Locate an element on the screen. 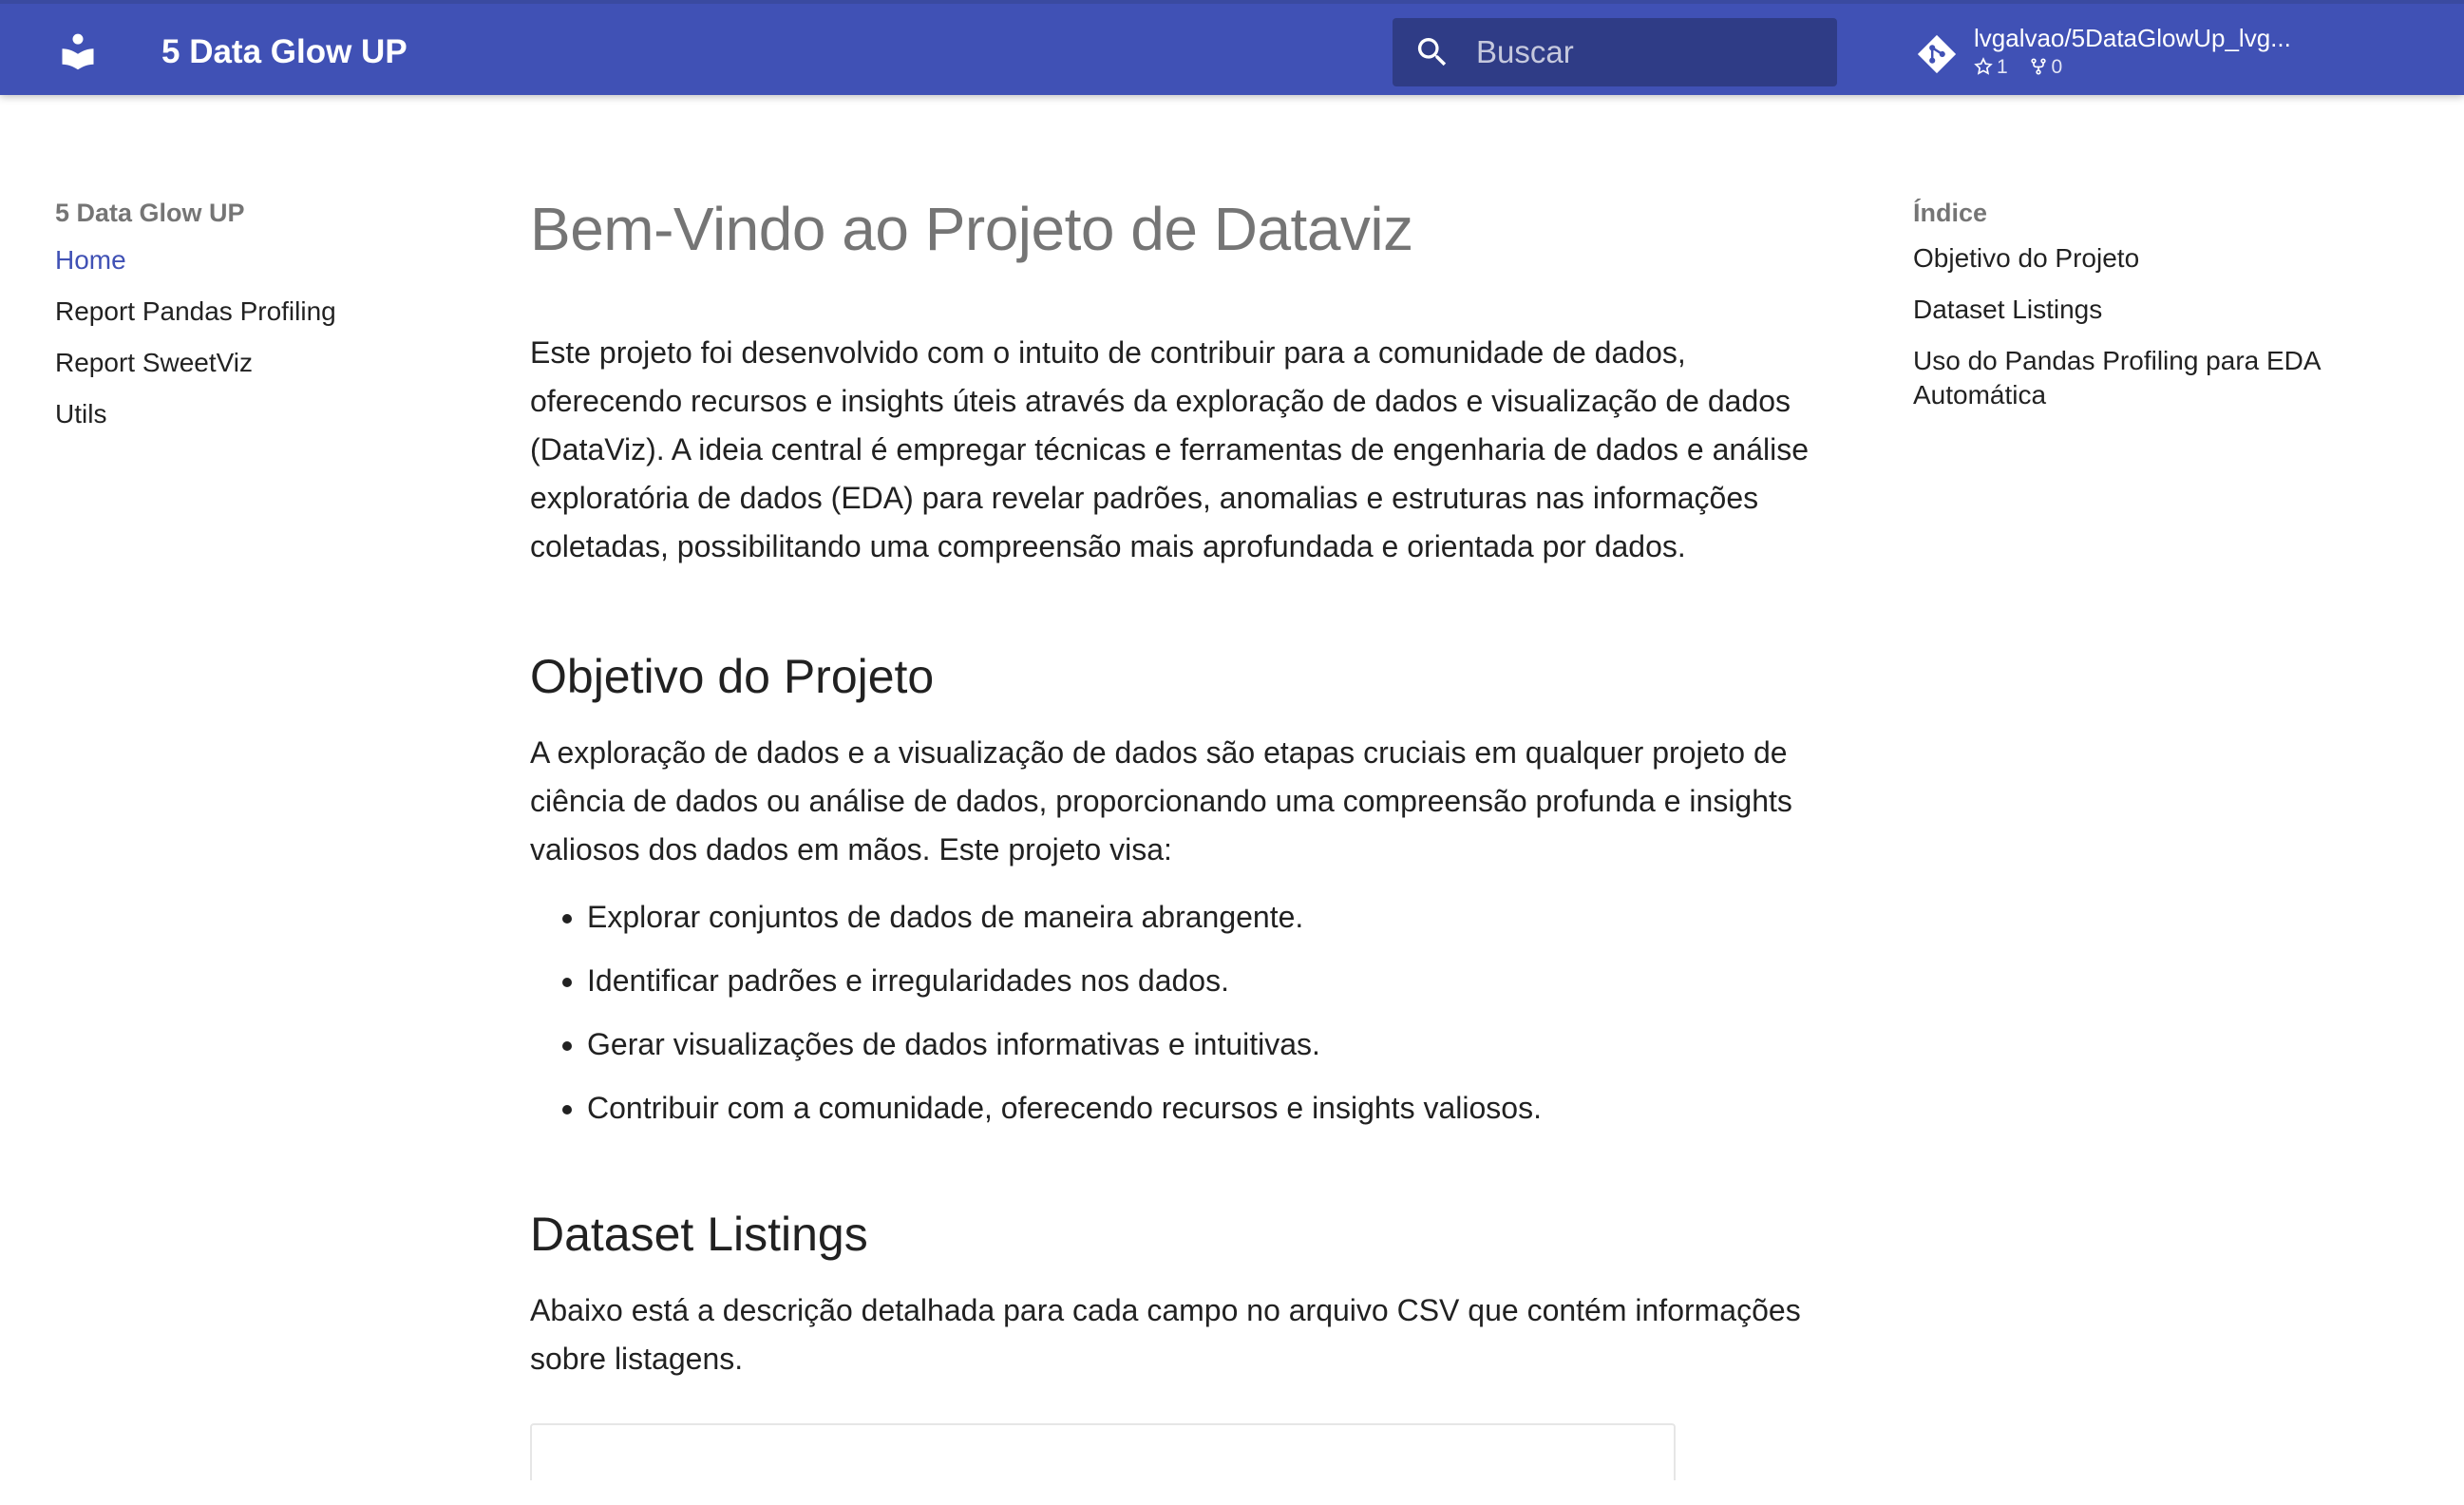 This screenshot has height=1505, width=2464. site-title: 5 Data Glow UP is located at coordinates (284, 52).